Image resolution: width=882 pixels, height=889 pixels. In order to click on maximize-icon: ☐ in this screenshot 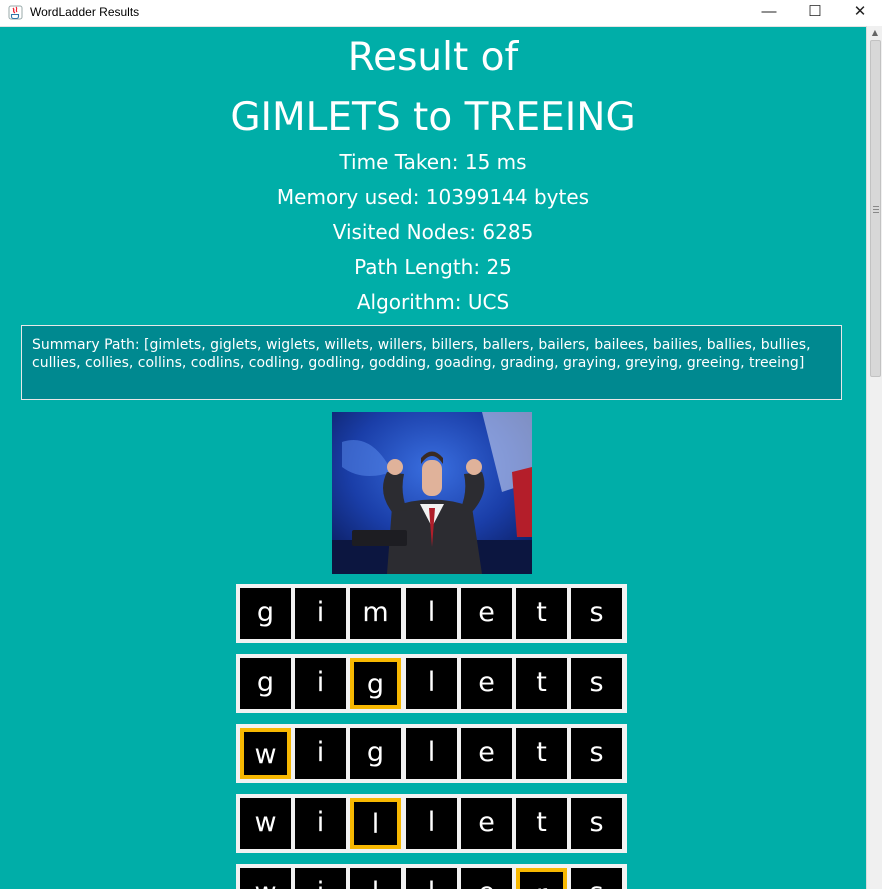, I will do `click(815, 11)`.